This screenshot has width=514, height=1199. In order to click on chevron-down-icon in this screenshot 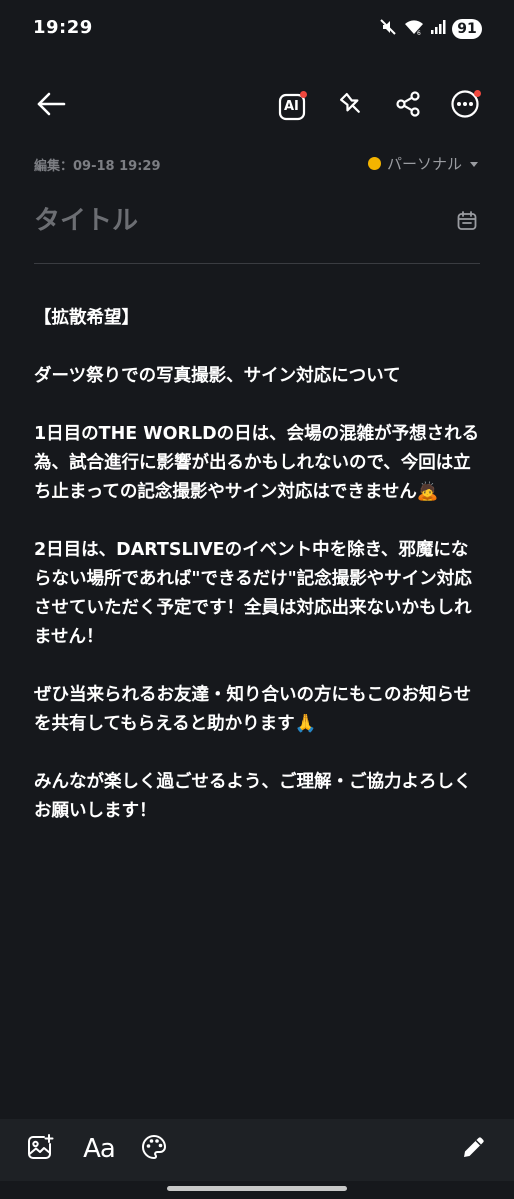, I will do `click(474, 163)`.